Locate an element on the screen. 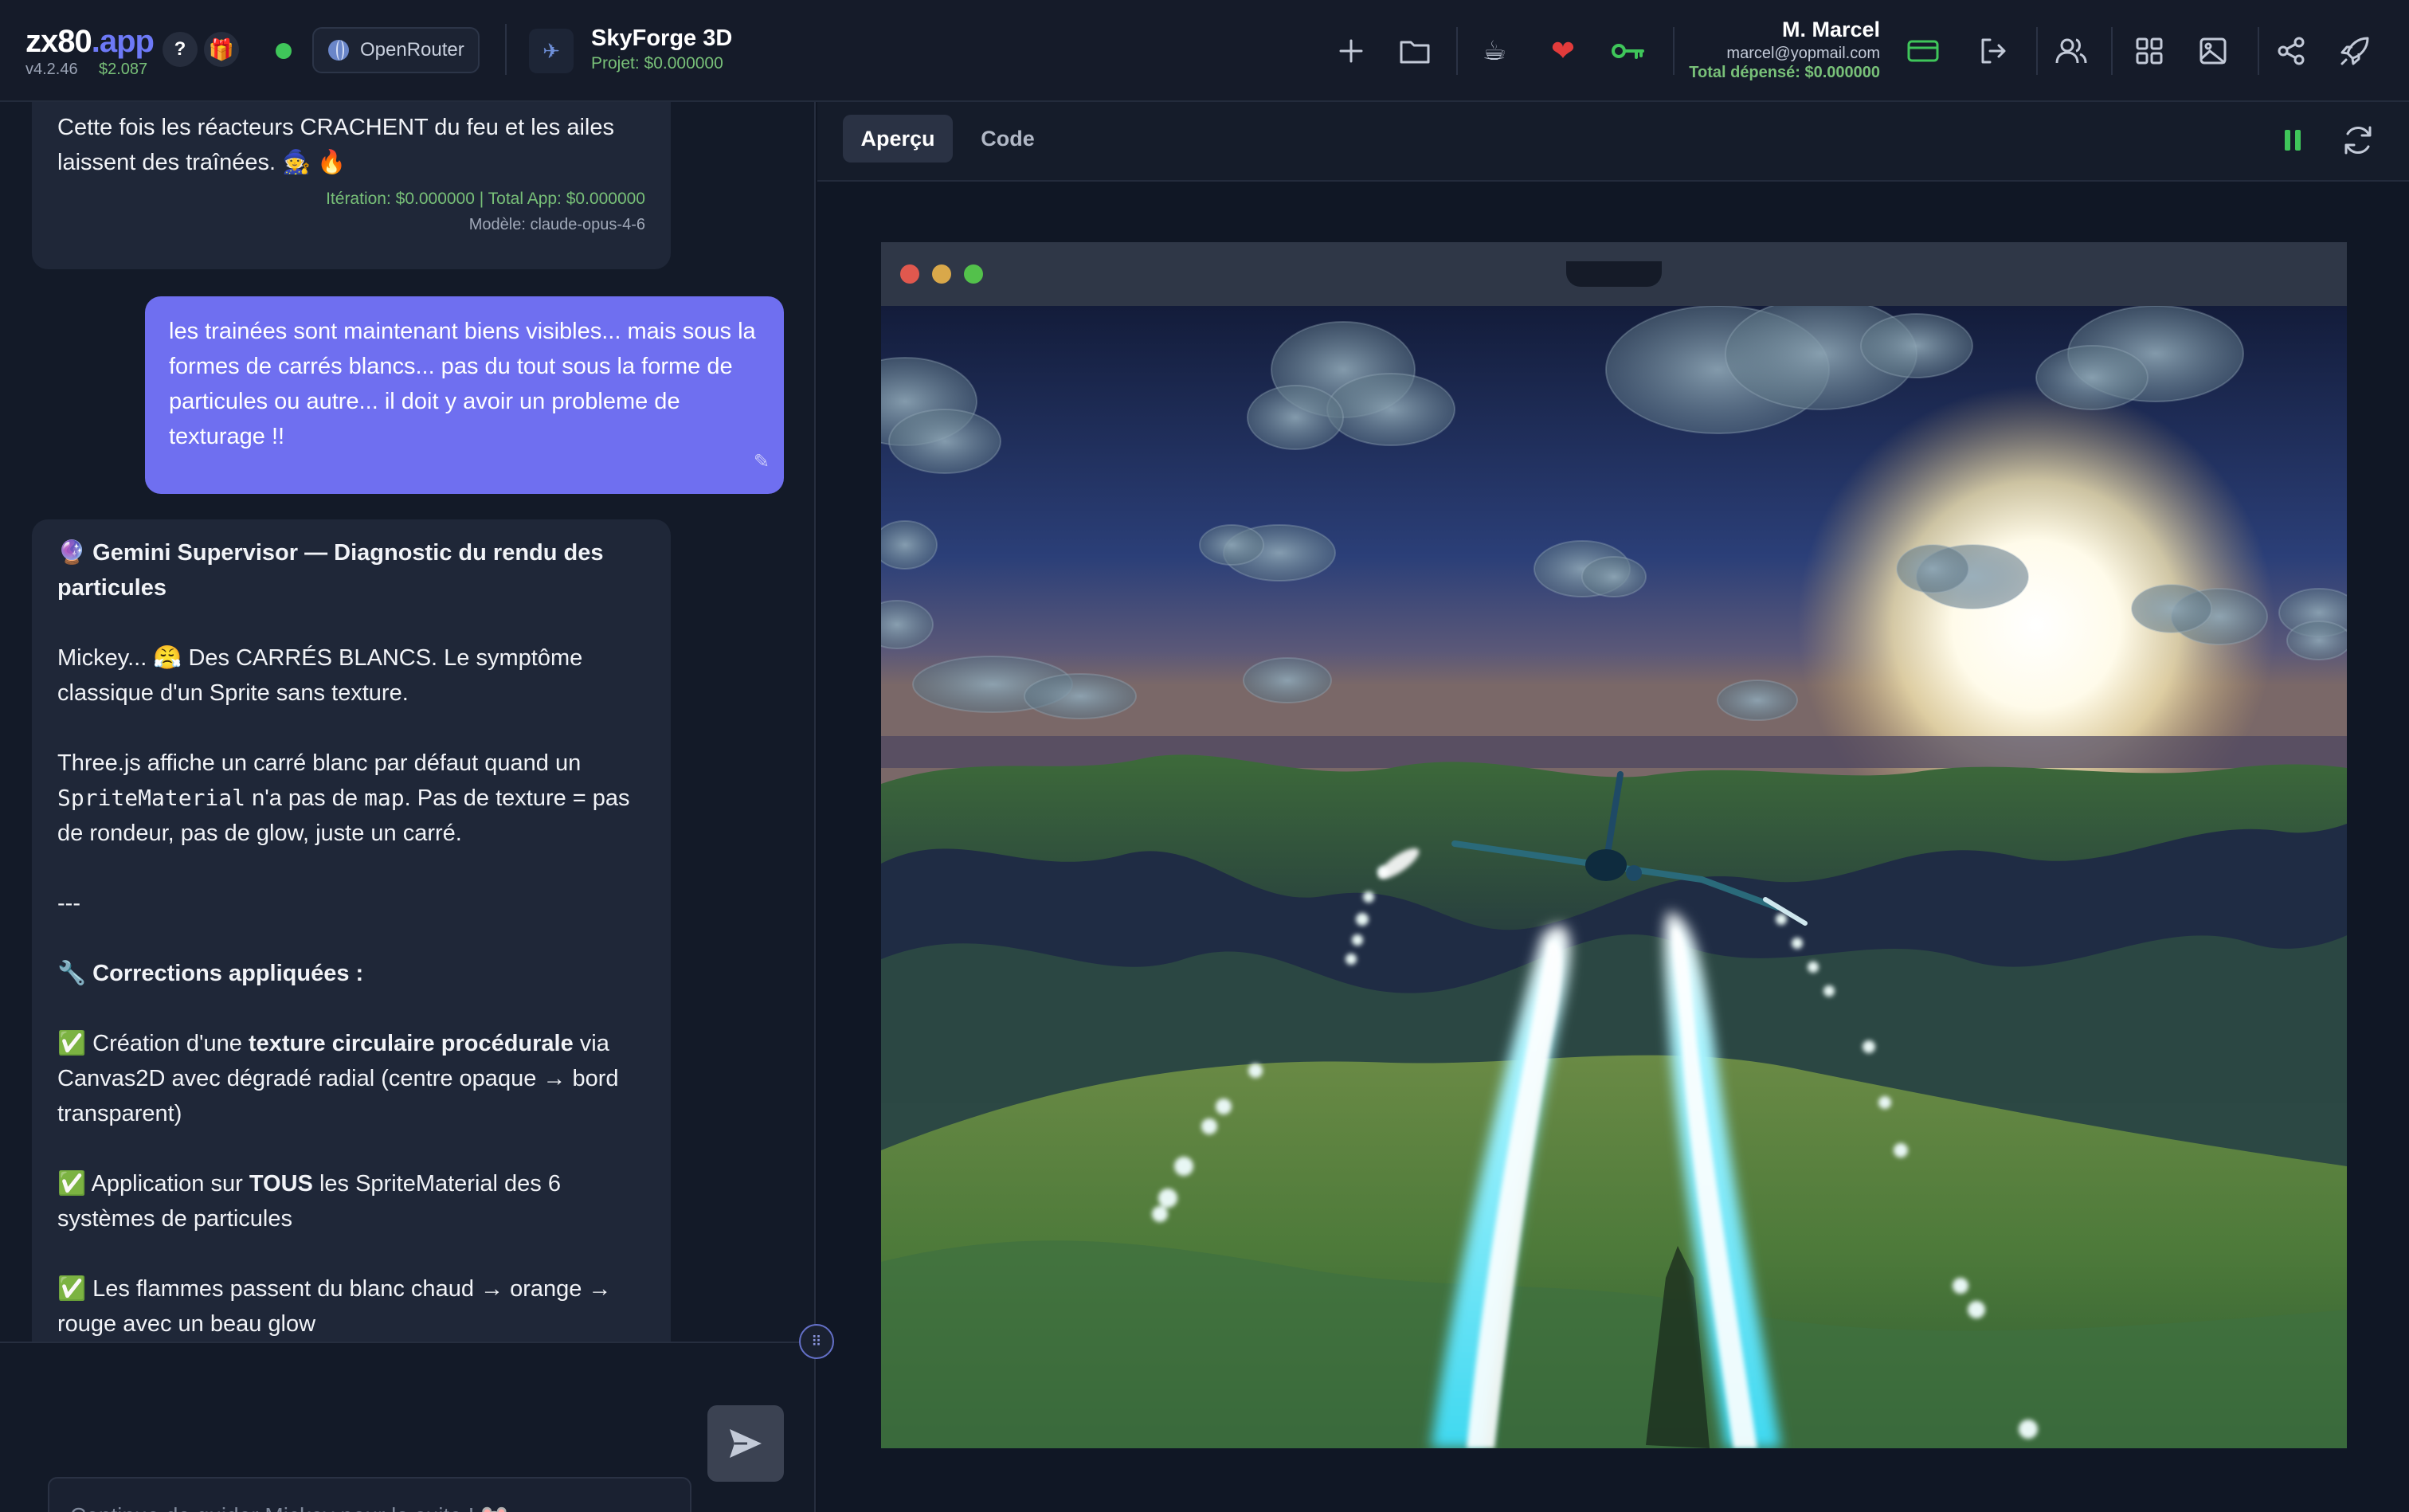 The height and width of the screenshot is (1512, 2409). image-icon is located at coordinates (2213, 51).